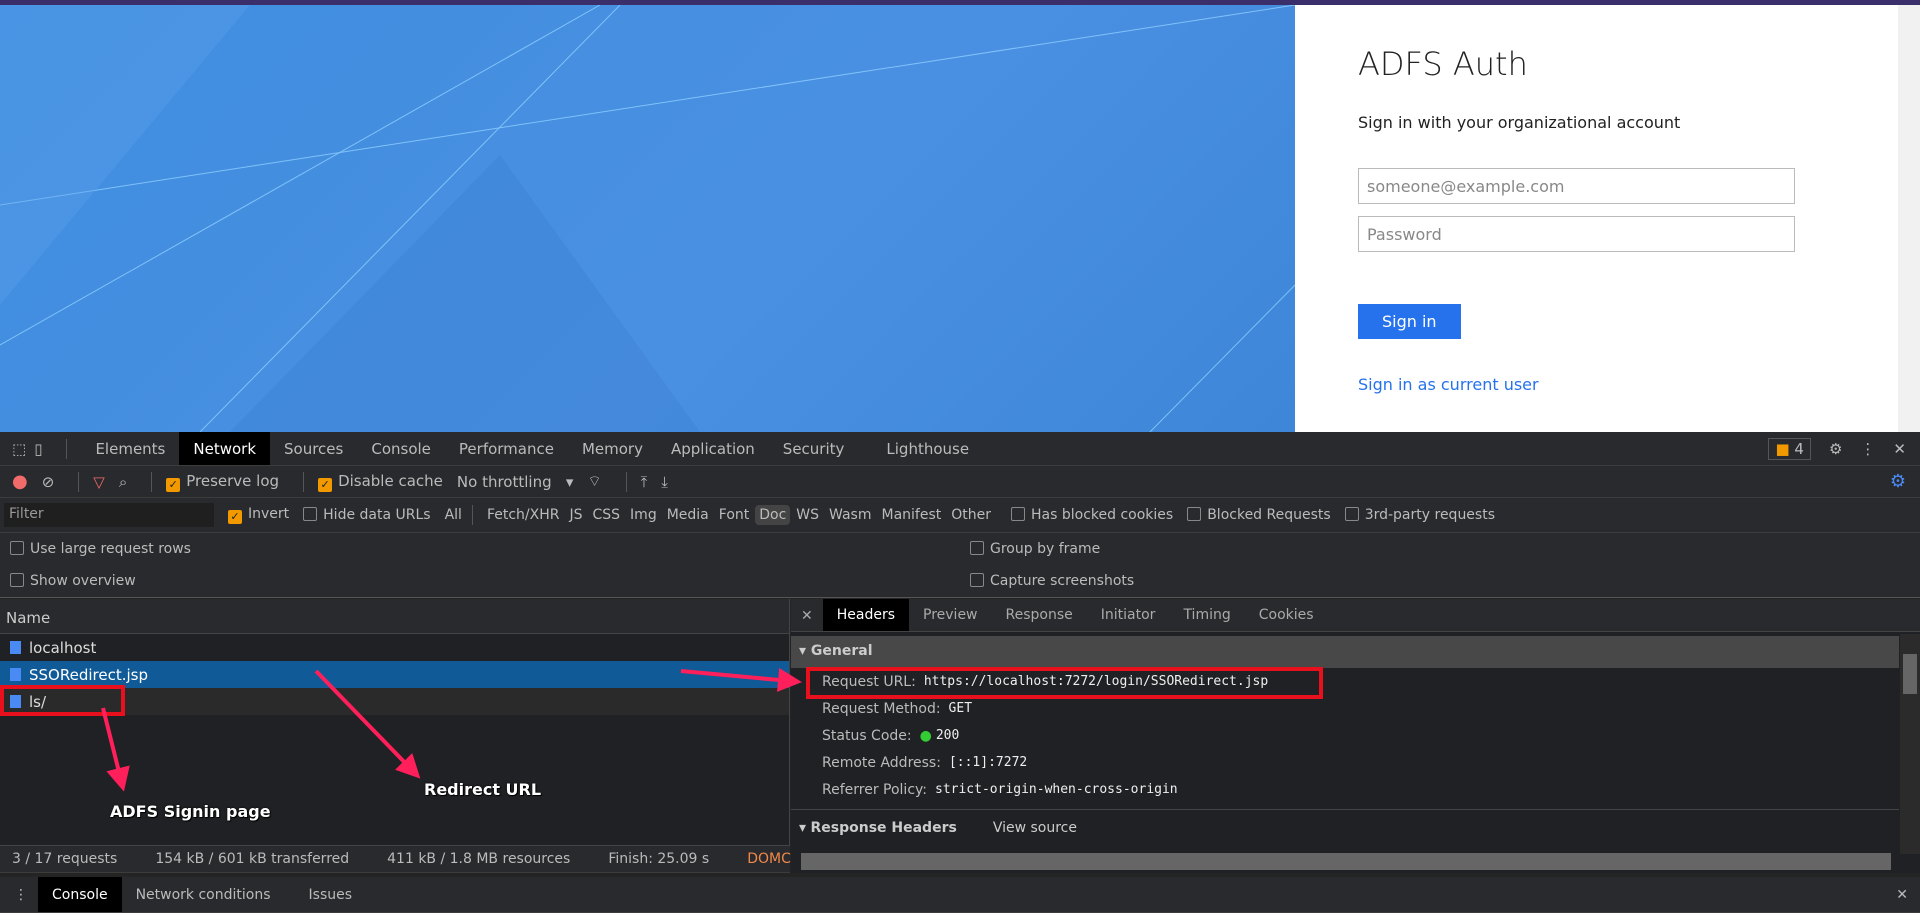 This screenshot has height=913, width=1920. I want to click on annotation-redirect-label: Redirect URL, so click(483, 789).